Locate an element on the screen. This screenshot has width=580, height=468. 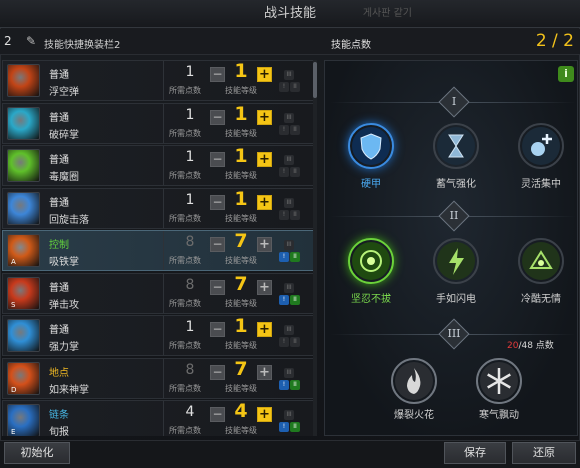
skill-type: 链条 is located at coordinates (59, 415).